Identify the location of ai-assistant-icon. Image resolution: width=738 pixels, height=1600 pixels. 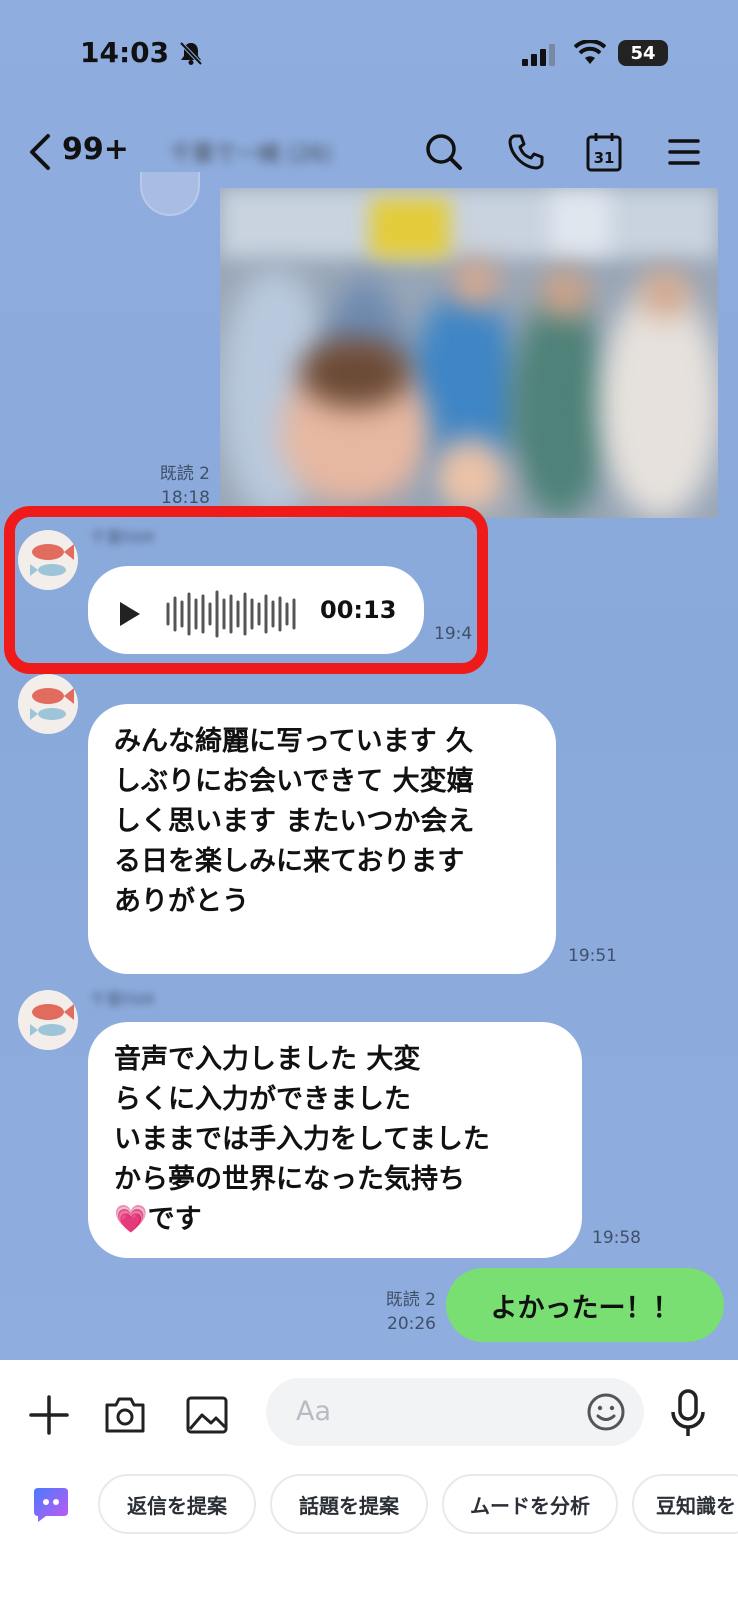
(51, 1503).